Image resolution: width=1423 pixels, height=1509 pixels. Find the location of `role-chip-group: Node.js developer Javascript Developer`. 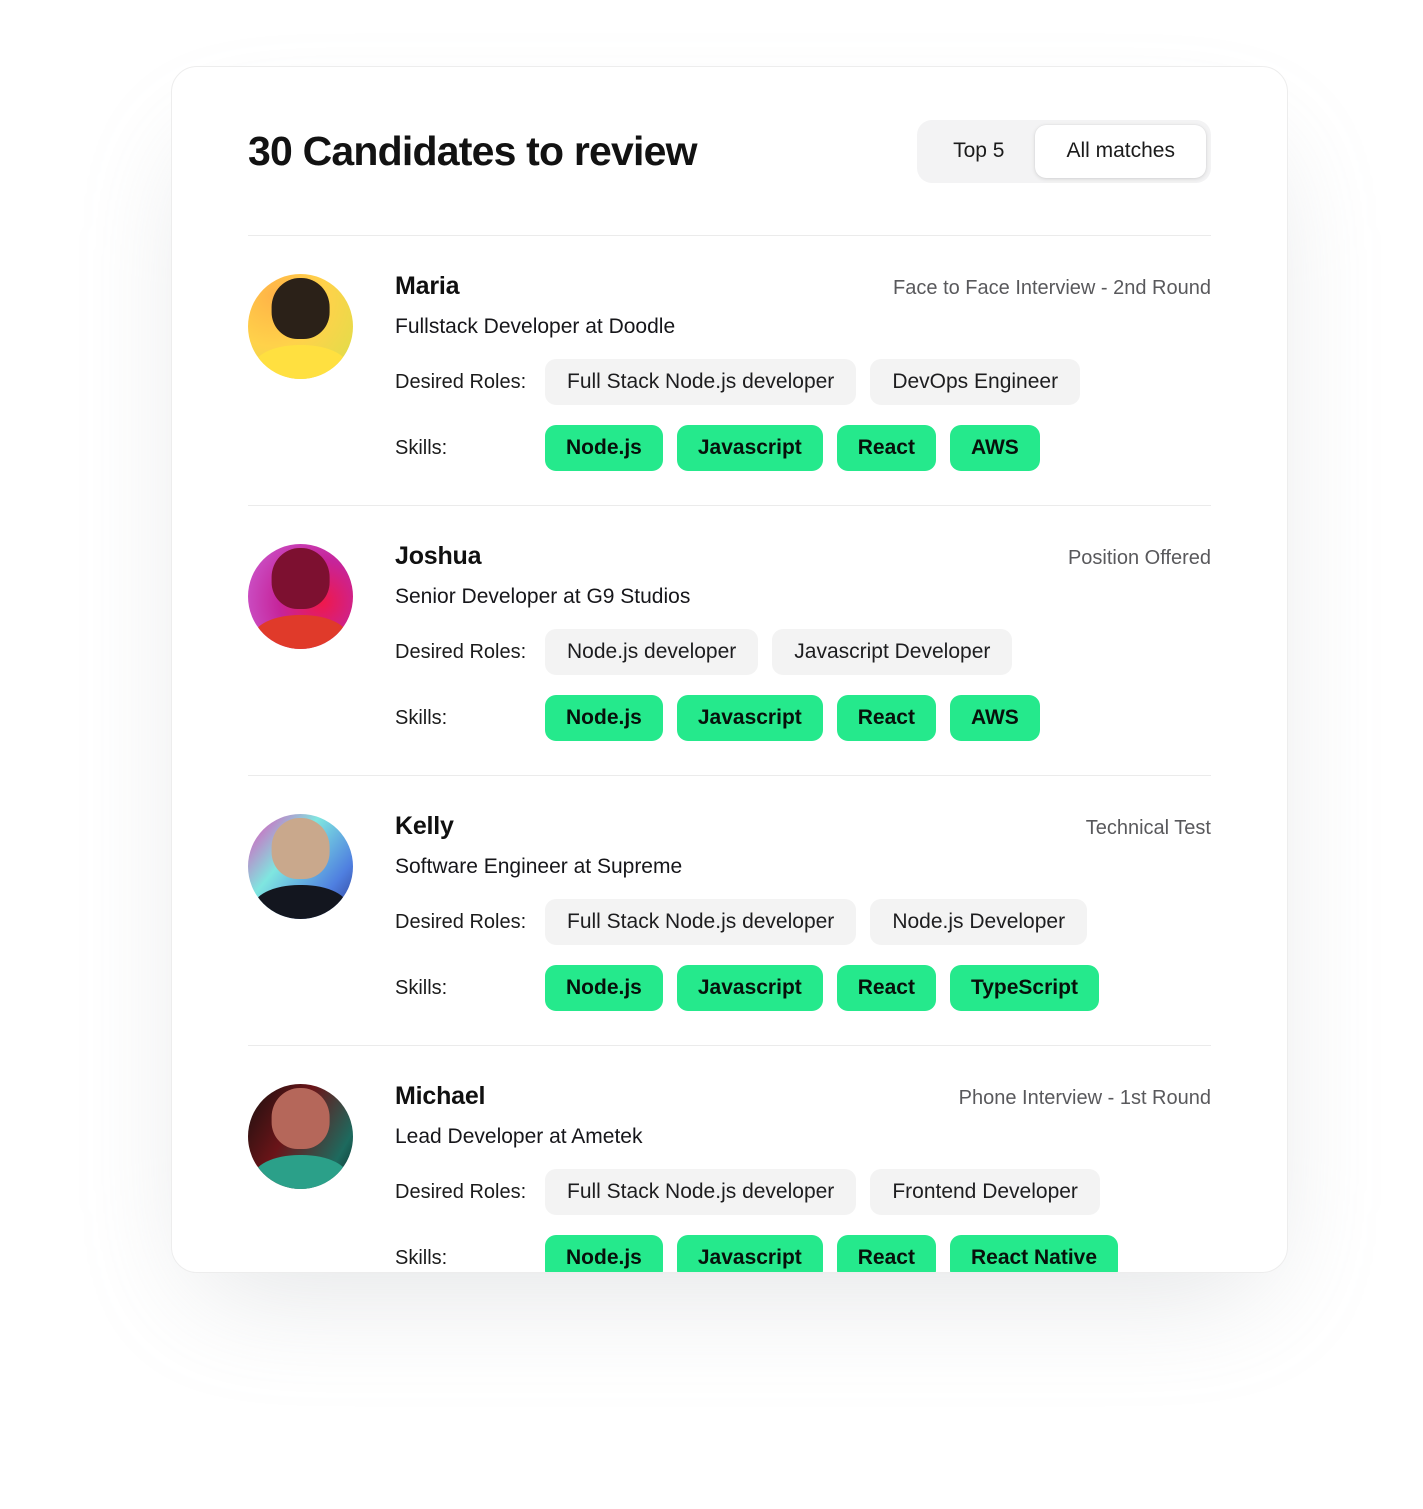

role-chip-group: Node.js developer Javascript Developer is located at coordinates (779, 652).